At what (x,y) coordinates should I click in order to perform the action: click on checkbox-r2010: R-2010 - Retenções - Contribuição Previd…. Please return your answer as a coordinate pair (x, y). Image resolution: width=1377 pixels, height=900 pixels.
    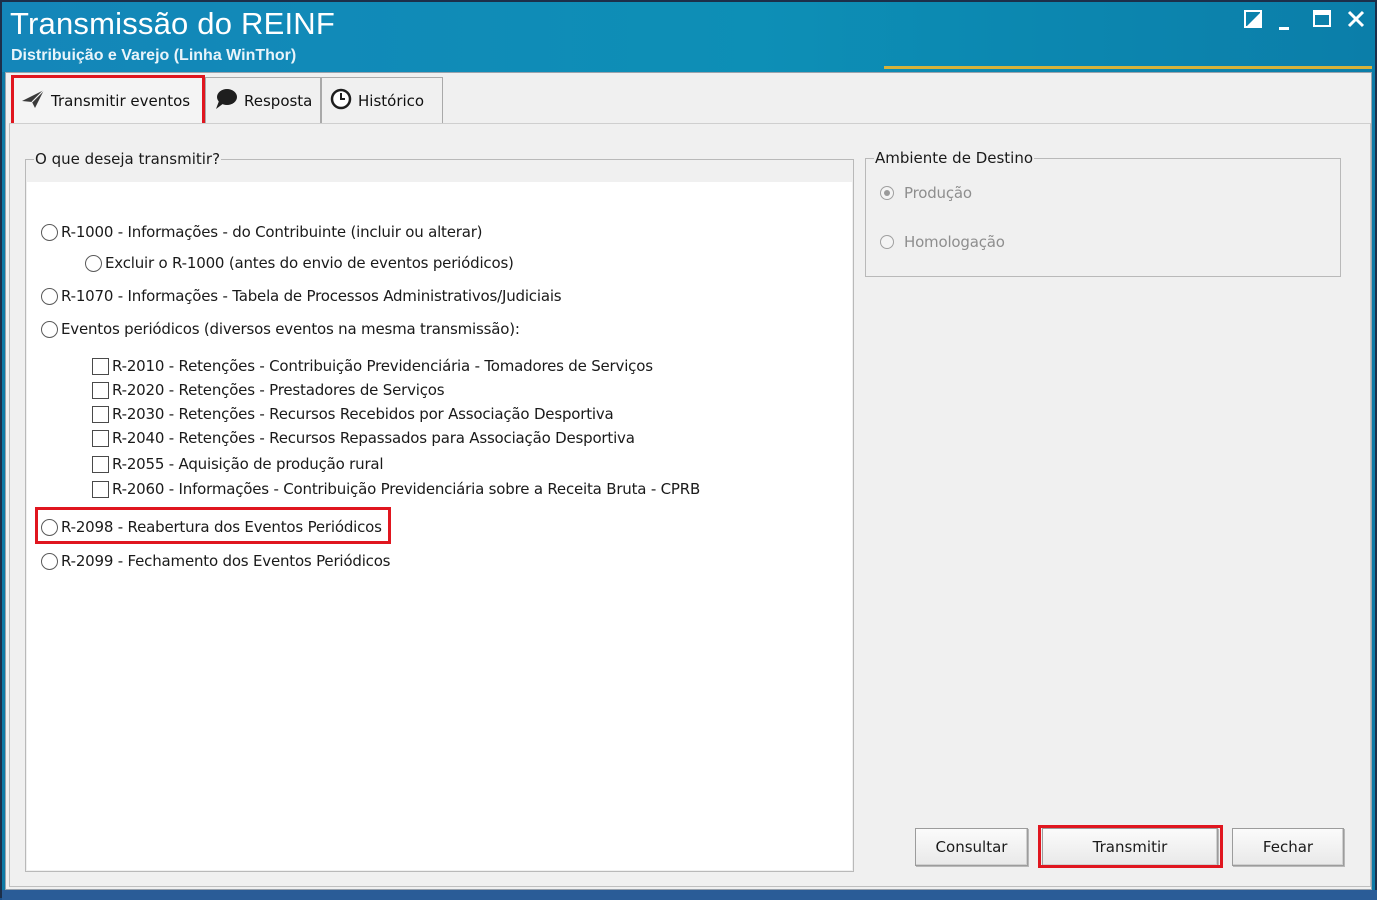
    Looking at the image, I should click on (372, 366).